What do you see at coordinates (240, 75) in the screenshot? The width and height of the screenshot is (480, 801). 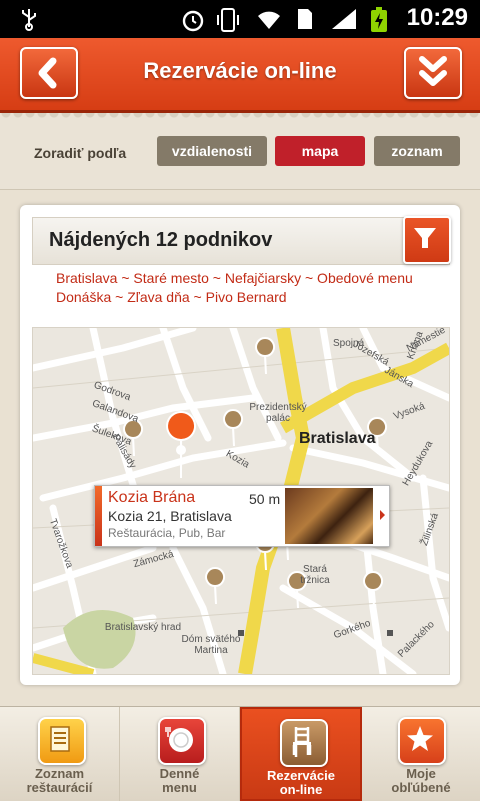 I see `app-header: Rezervácie on-line` at bounding box center [240, 75].